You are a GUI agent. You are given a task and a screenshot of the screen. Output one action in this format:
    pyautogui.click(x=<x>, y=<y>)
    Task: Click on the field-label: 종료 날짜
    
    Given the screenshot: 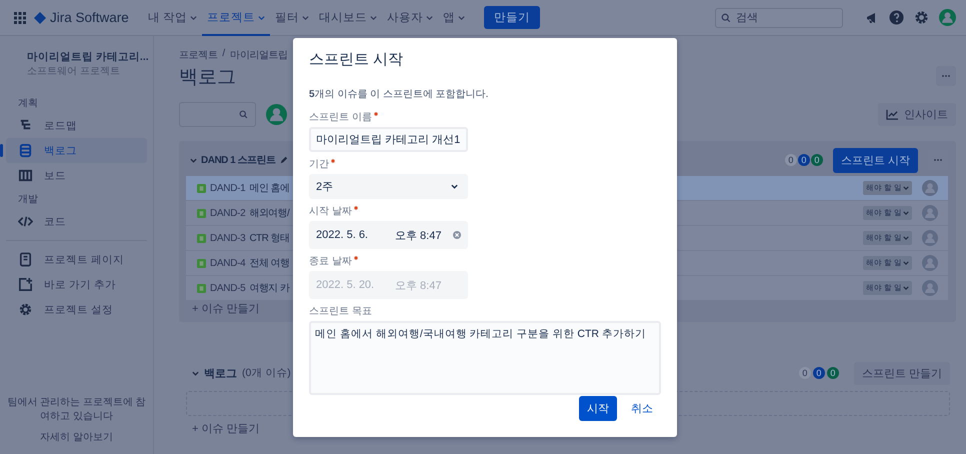 What is the action you would take?
    pyautogui.click(x=485, y=261)
    